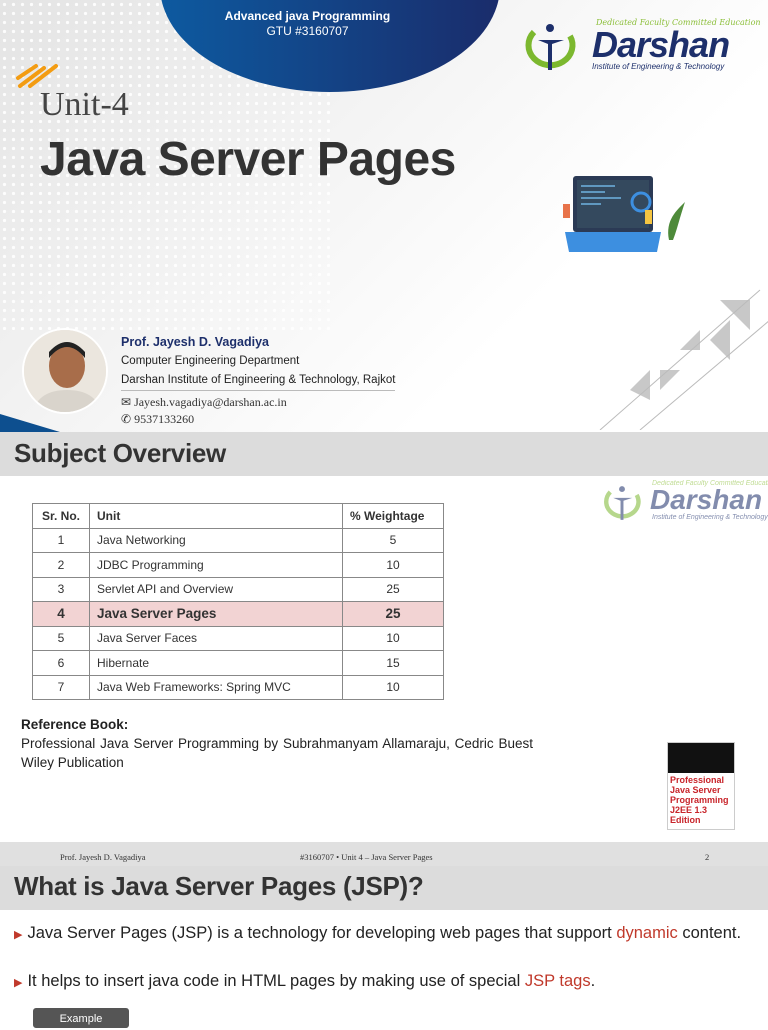  I want to click on table-row: 4 Java Server Pages 25, so click(238, 614).